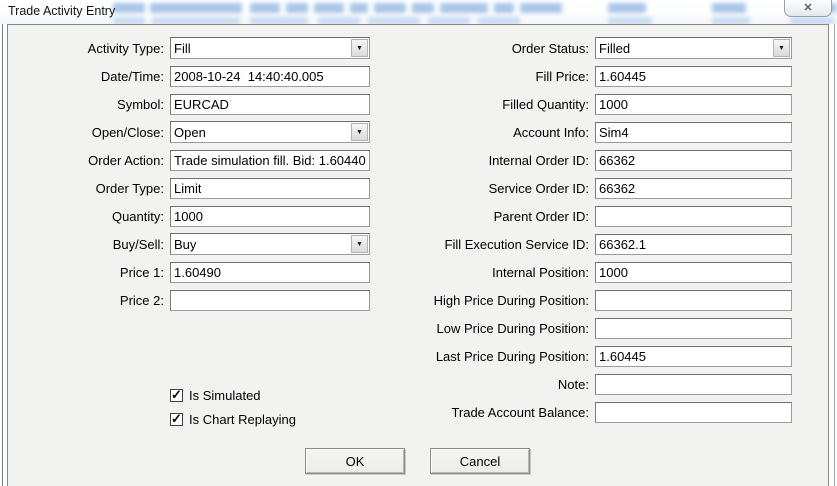 The height and width of the screenshot is (486, 837). I want to click on order-type-input: Limit, so click(270, 188).